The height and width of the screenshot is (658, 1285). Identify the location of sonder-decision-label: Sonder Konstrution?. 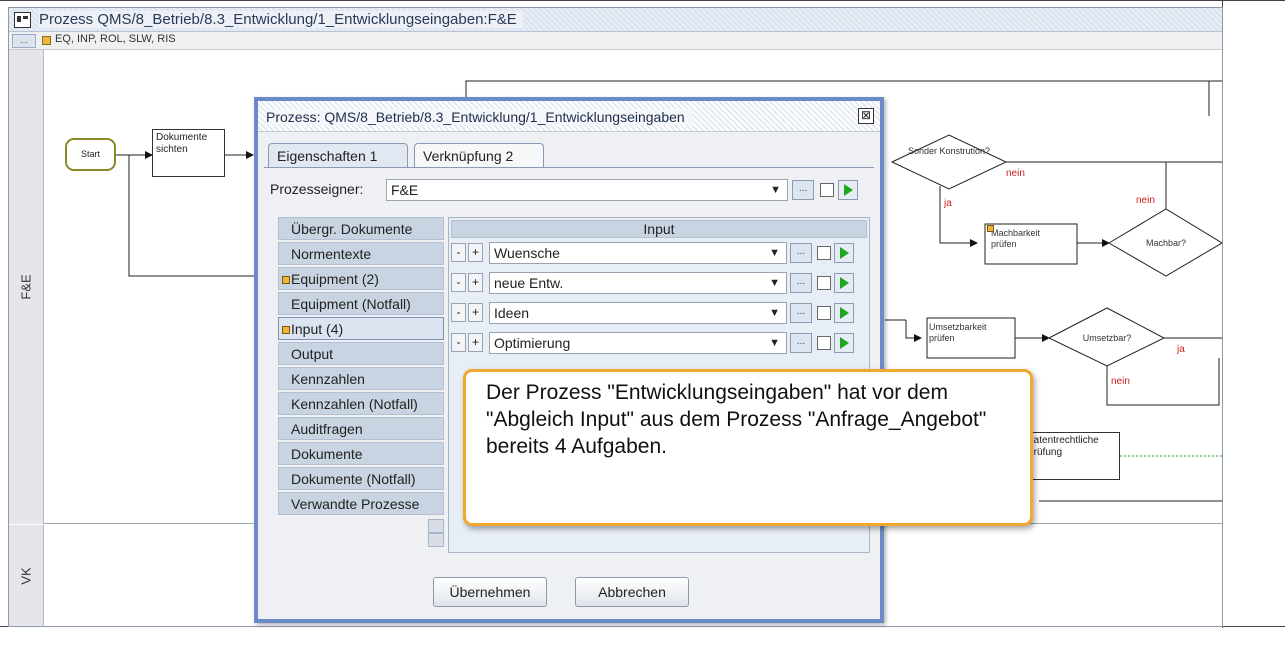
(949, 151).